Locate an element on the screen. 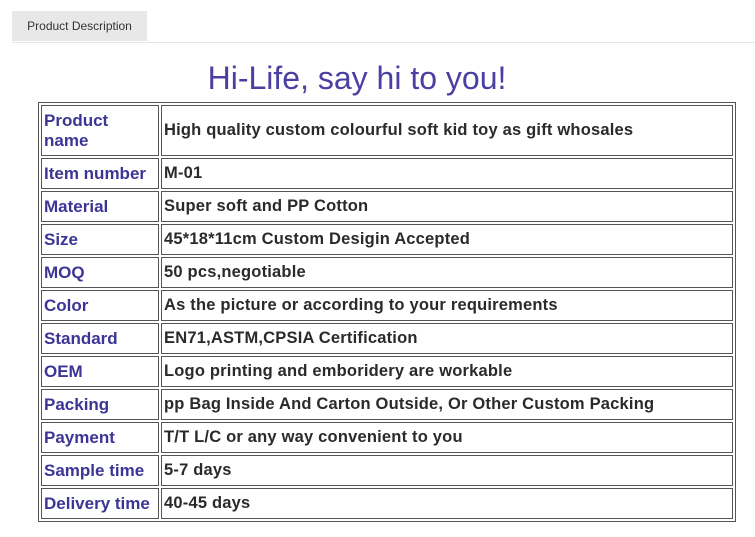 The width and height of the screenshot is (755, 537). table-row: Delivery time 40-45 days is located at coordinates (387, 503).